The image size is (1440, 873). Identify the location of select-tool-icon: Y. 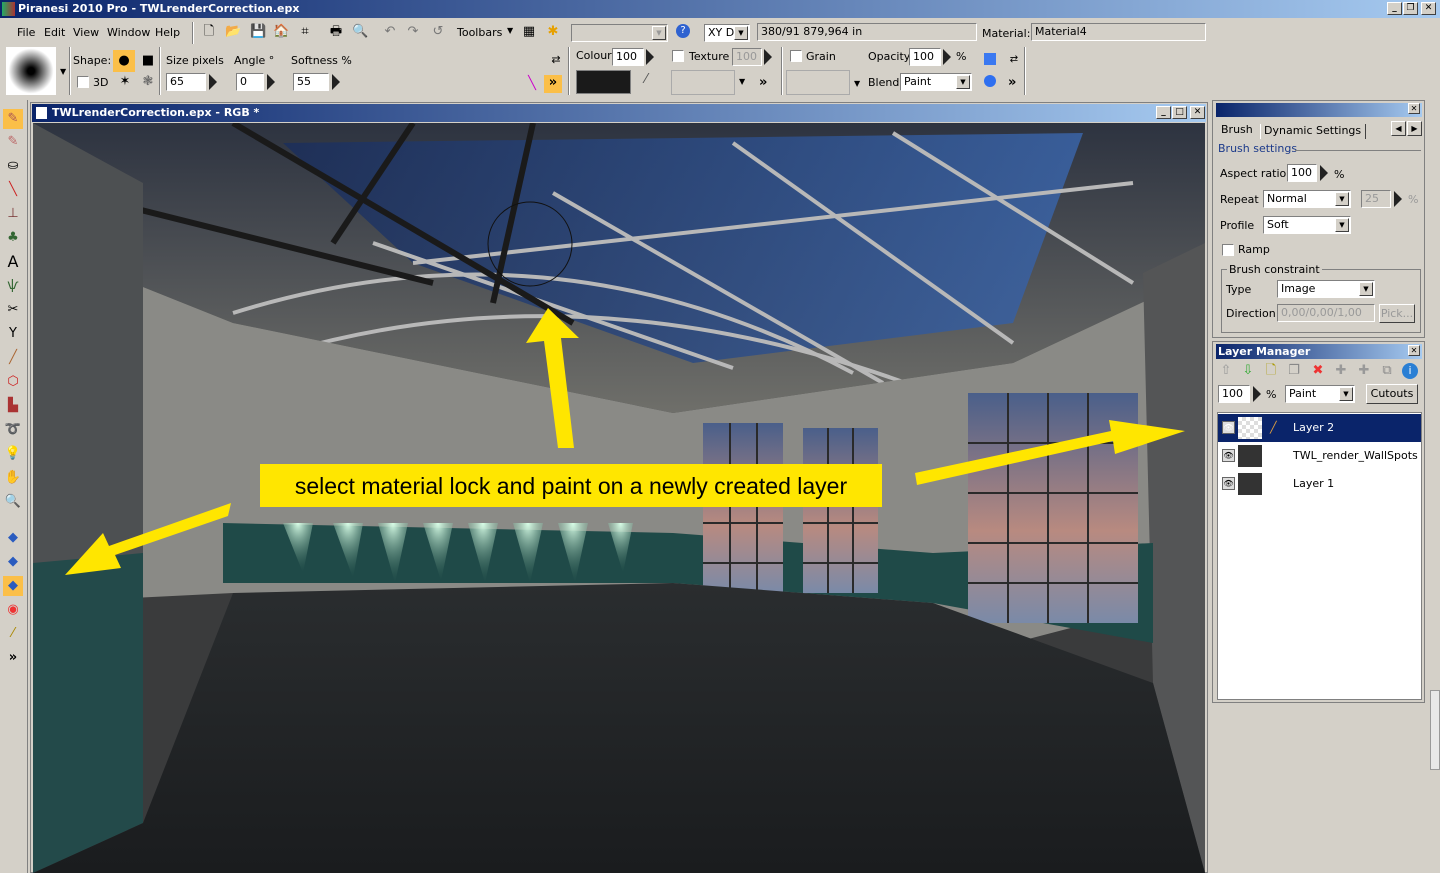
(13, 334).